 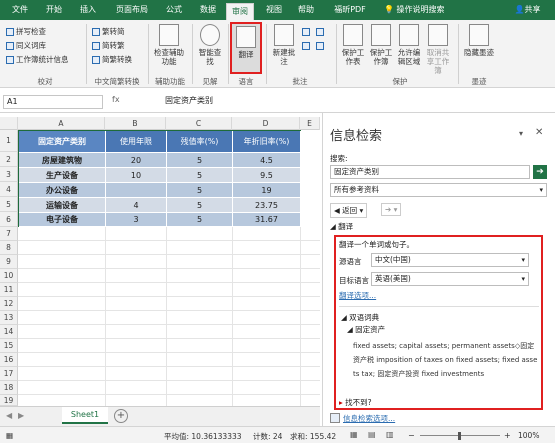 What do you see at coordinates (85, 415) in the screenshot?
I see `sheet-tab-sheet1: Sheet1` at bounding box center [85, 415].